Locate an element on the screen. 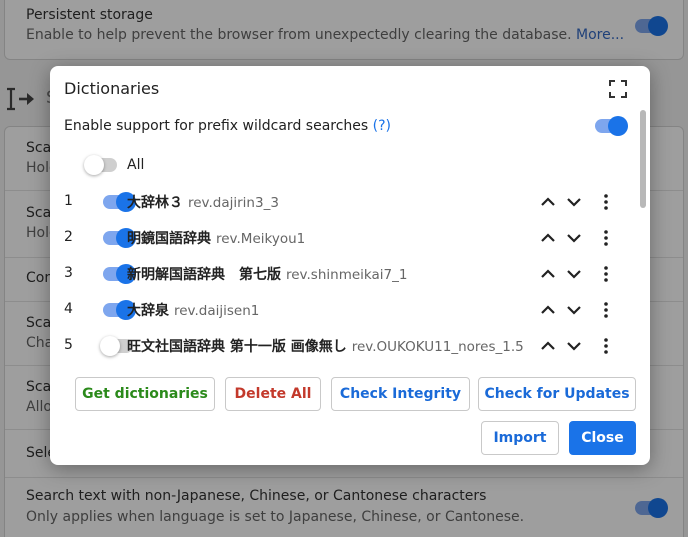 This screenshot has height=537, width=688. dictionary-index: 2 is located at coordinates (68, 237).